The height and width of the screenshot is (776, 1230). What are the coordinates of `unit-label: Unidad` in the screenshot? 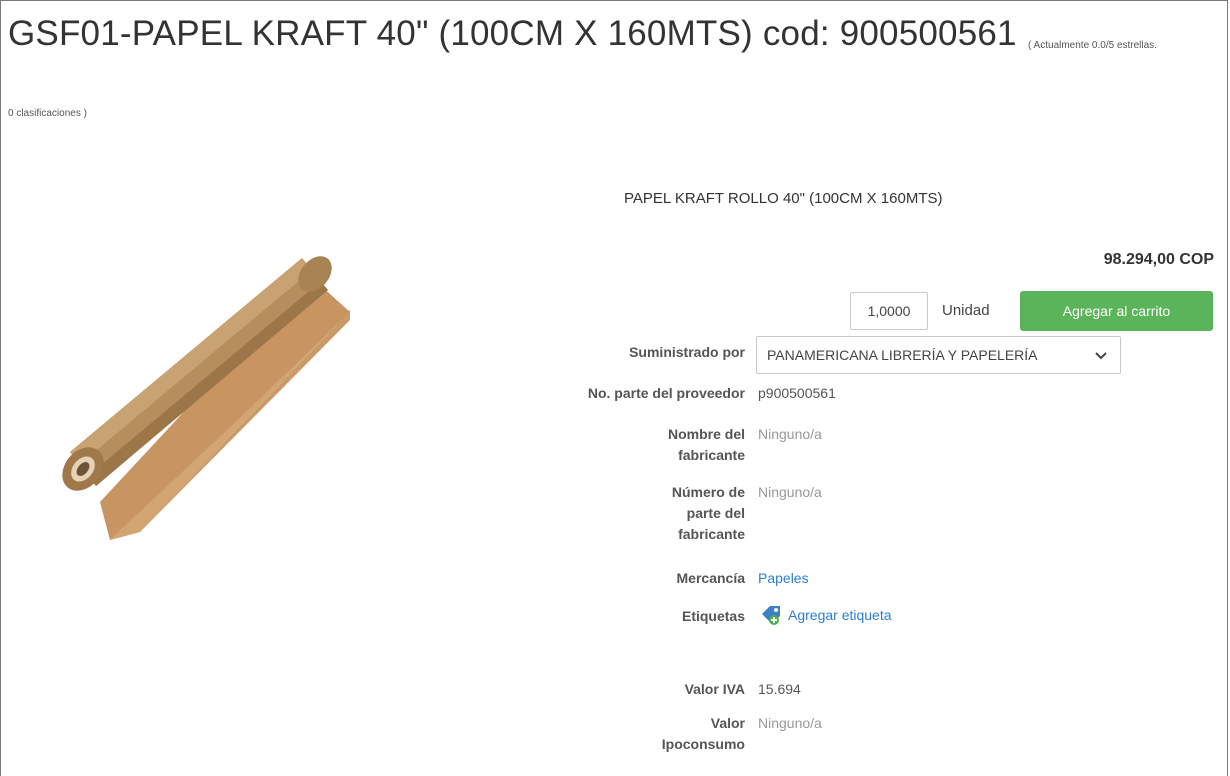 It's located at (966, 310).